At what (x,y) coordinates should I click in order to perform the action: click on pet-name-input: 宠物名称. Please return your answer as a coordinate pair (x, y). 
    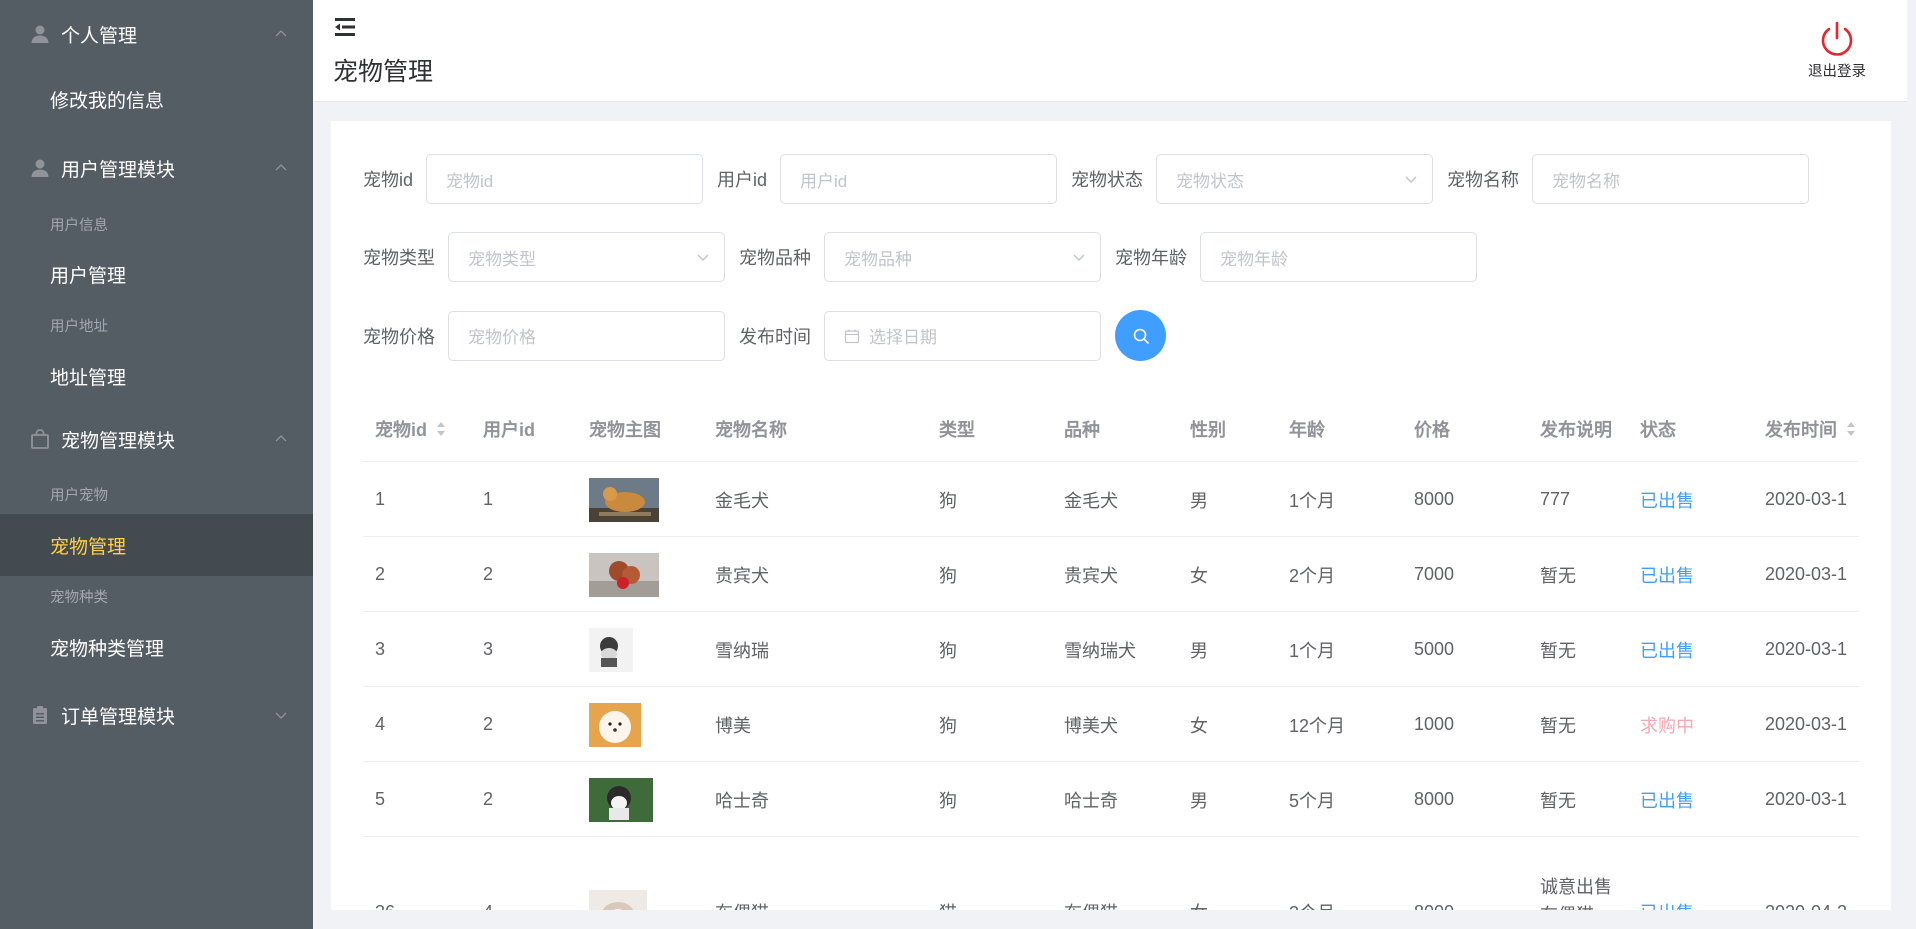
    Looking at the image, I should click on (1671, 179).